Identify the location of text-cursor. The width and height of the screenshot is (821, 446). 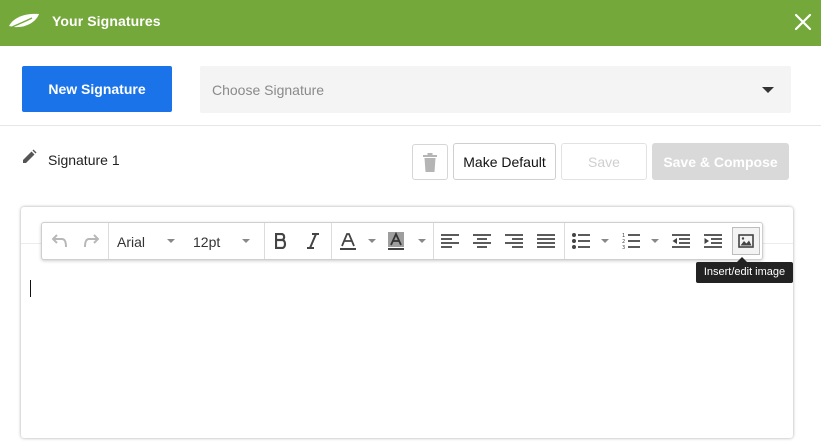
(30, 288).